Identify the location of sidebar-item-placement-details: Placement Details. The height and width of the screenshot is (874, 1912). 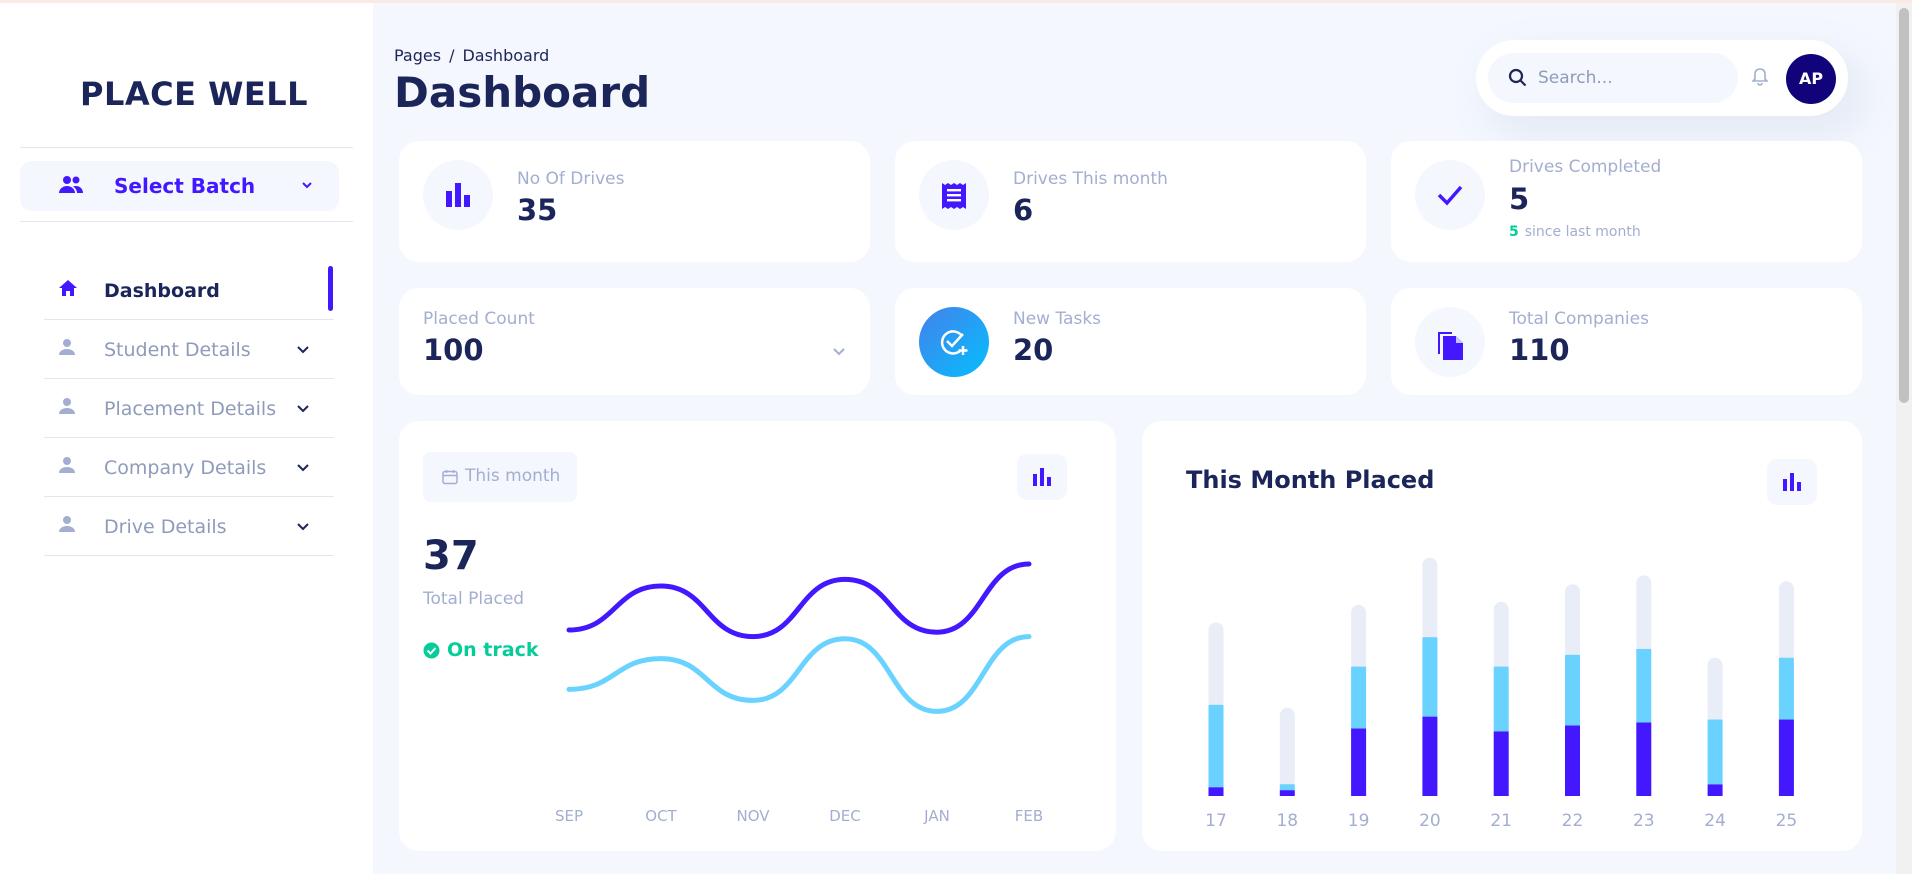
(189, 408).